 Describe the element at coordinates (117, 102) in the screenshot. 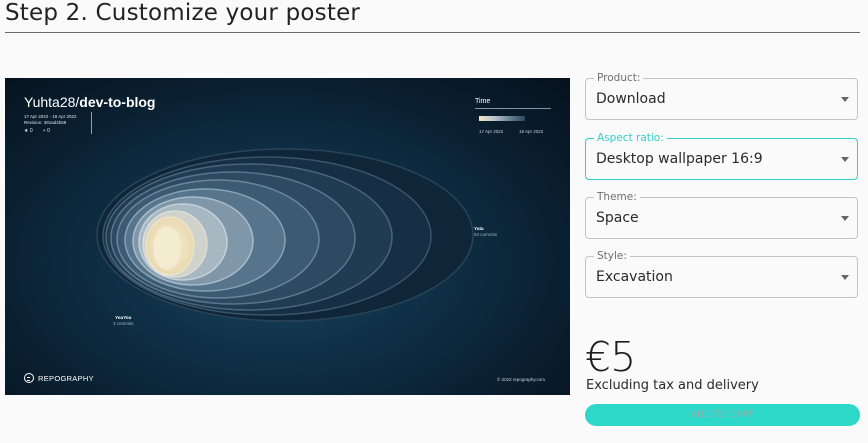

I see `poster-repo-name: dev-to-blog` at that location.